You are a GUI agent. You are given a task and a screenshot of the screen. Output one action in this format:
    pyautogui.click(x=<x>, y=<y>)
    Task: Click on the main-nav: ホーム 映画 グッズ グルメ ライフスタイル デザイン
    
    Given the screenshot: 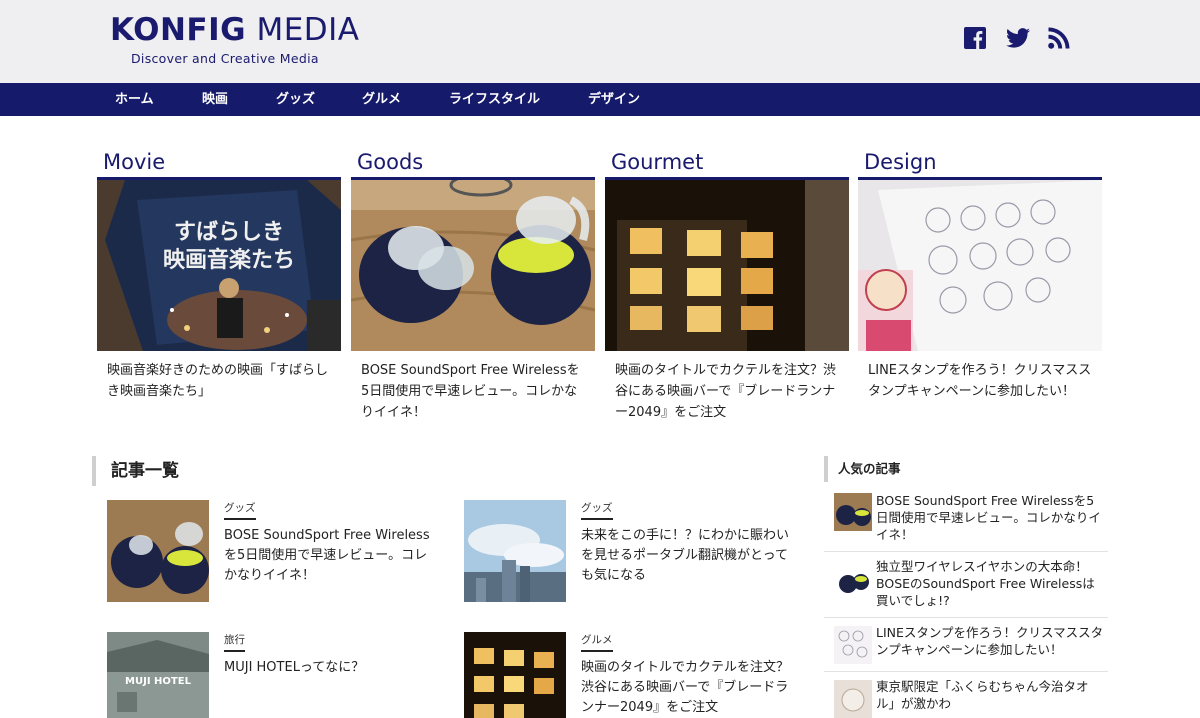 What is the action you would take?
    pyautogui.click(x=600, y=99)
    